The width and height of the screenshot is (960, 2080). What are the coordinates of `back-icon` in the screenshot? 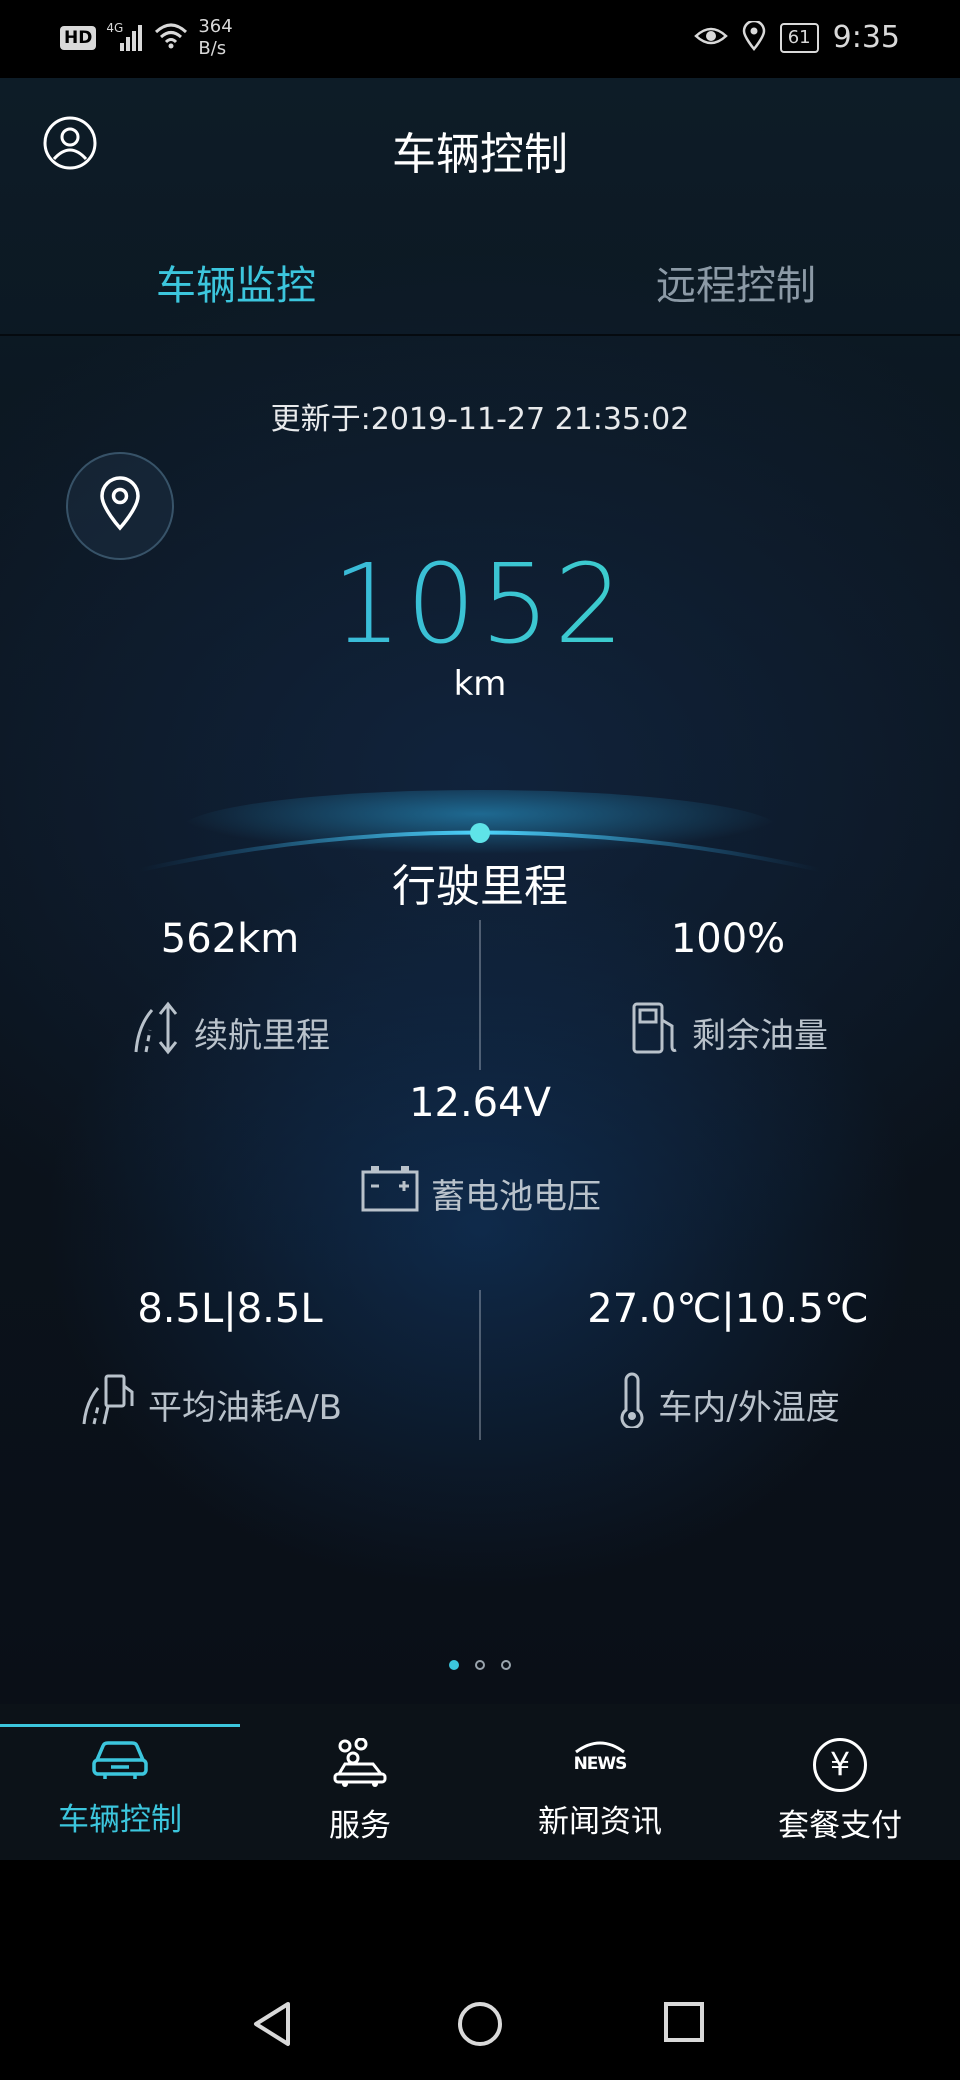 It's located at (272, 2026).